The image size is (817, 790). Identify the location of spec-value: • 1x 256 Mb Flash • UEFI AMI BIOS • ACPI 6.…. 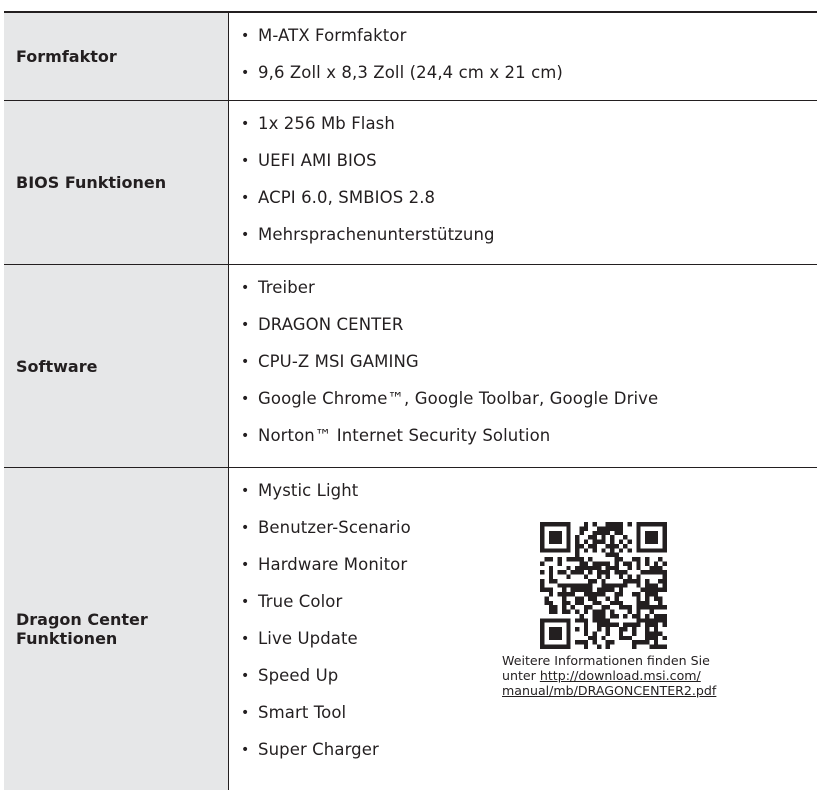
(523, 182).